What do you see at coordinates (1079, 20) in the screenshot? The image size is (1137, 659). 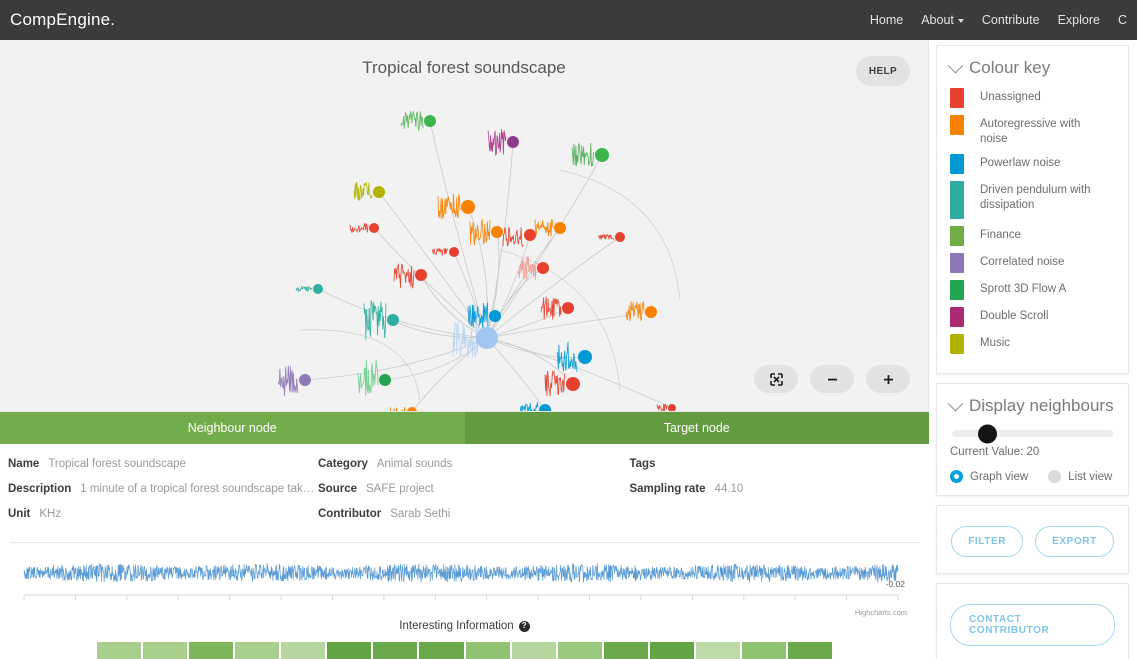 I see `nav-link-explore: Explore` at bounding box center [1079, 20].